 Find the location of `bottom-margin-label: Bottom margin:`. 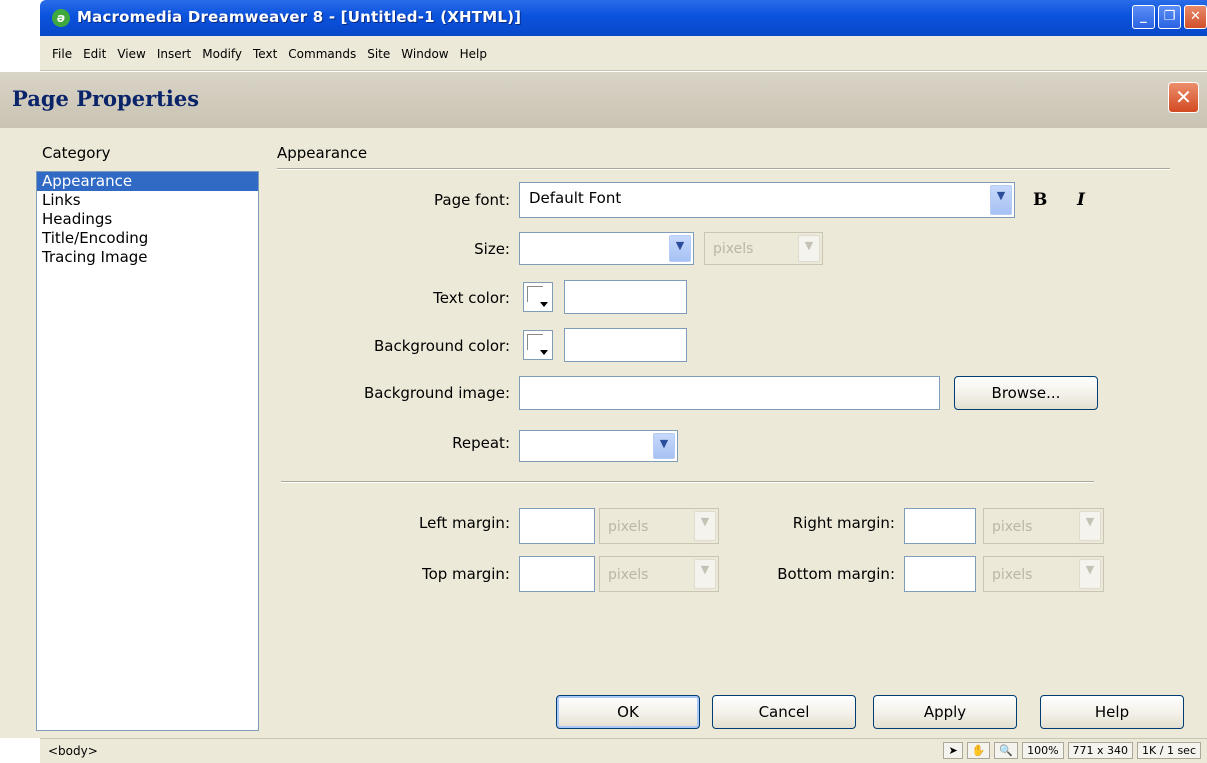

bottom-margin-label: Bottom margin: is located at coordinates (836, 574).